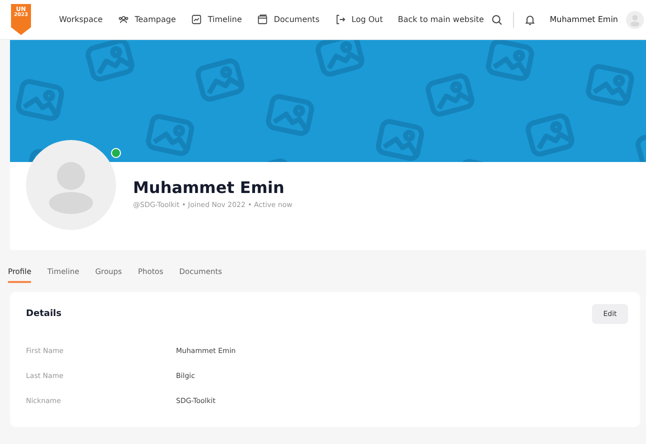 This screenshot has width=646, height=444. What do you see at coordinates (288, 19) in the screenshot?
I see `nav-link: Documents` at bounding box center [288, 19].